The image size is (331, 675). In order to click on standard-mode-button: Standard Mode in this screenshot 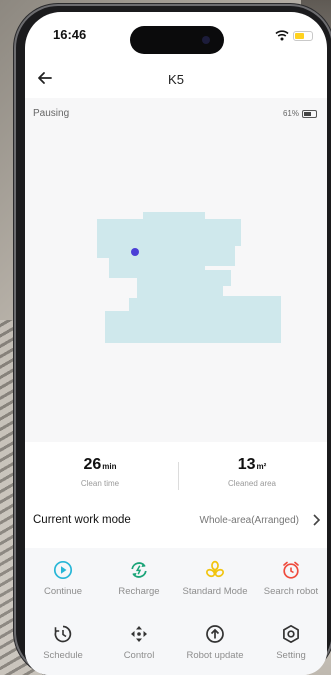, I will do `click(215, 578)`.